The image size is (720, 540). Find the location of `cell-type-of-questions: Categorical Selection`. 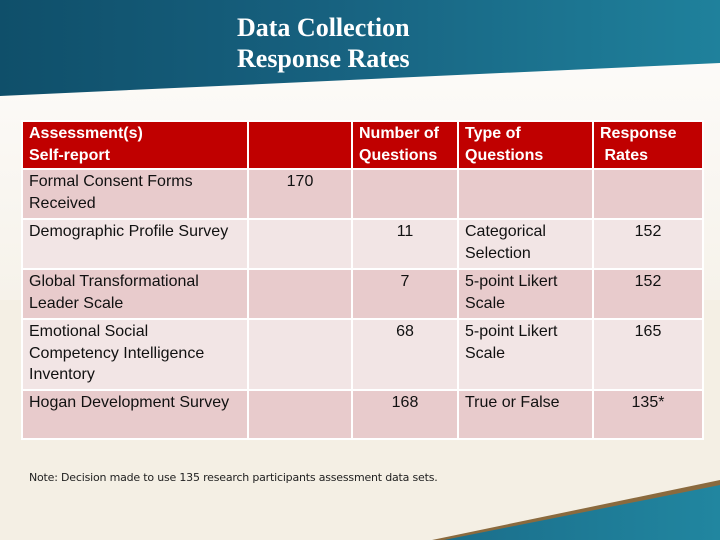

cell-type-of-questions: Categorical Selection is located at coordinates (525, 244).